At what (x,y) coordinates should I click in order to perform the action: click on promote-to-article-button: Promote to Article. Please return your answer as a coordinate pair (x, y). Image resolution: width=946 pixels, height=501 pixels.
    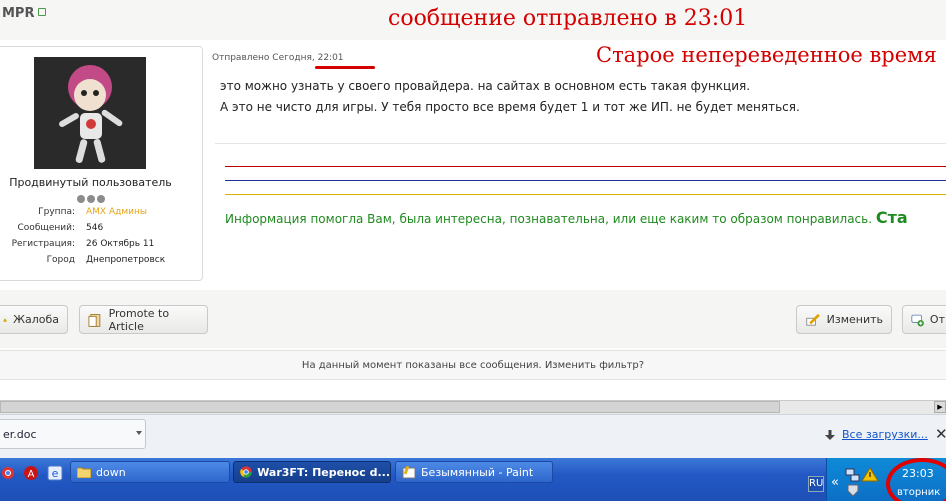
    Looking at the image, I should click on (143, 319).